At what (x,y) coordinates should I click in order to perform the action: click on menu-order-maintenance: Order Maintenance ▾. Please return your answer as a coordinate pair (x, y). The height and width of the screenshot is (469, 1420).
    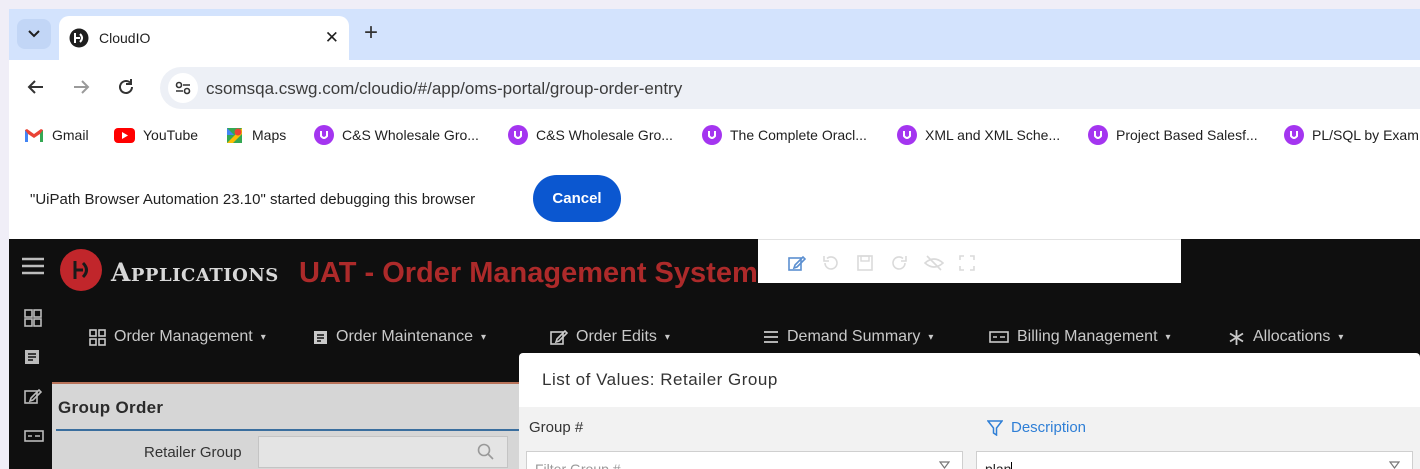
    Looking at the image, I should click on (399, 337).